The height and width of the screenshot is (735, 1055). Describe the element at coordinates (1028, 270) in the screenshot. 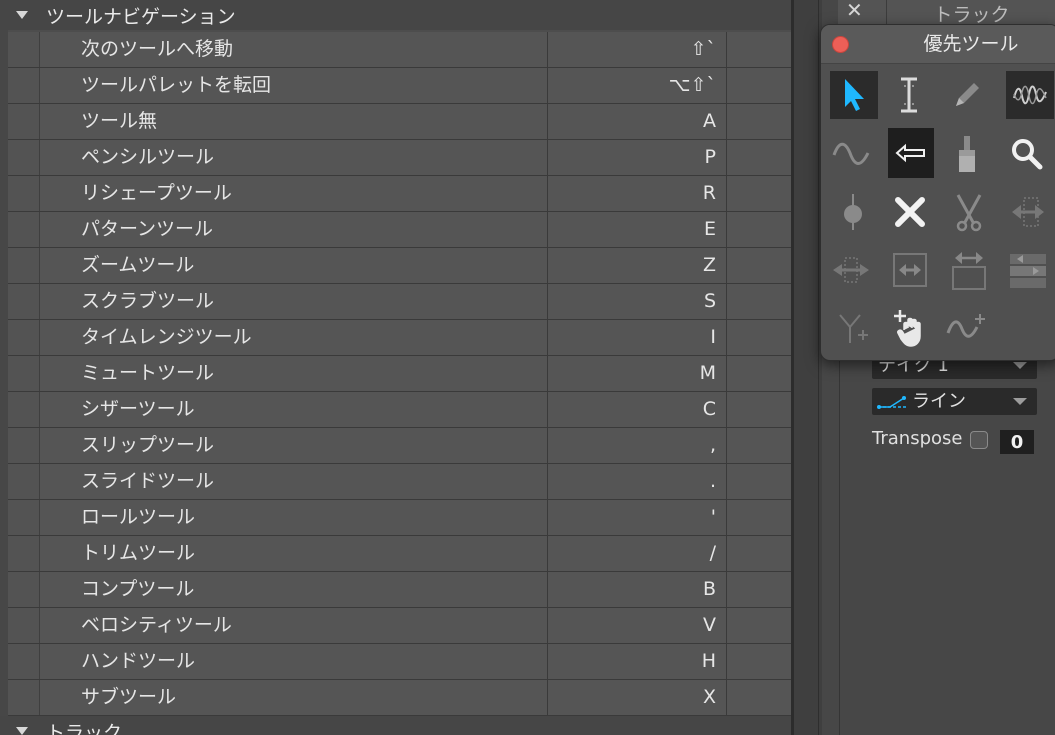

I see `comp-tool-icon` at that location.